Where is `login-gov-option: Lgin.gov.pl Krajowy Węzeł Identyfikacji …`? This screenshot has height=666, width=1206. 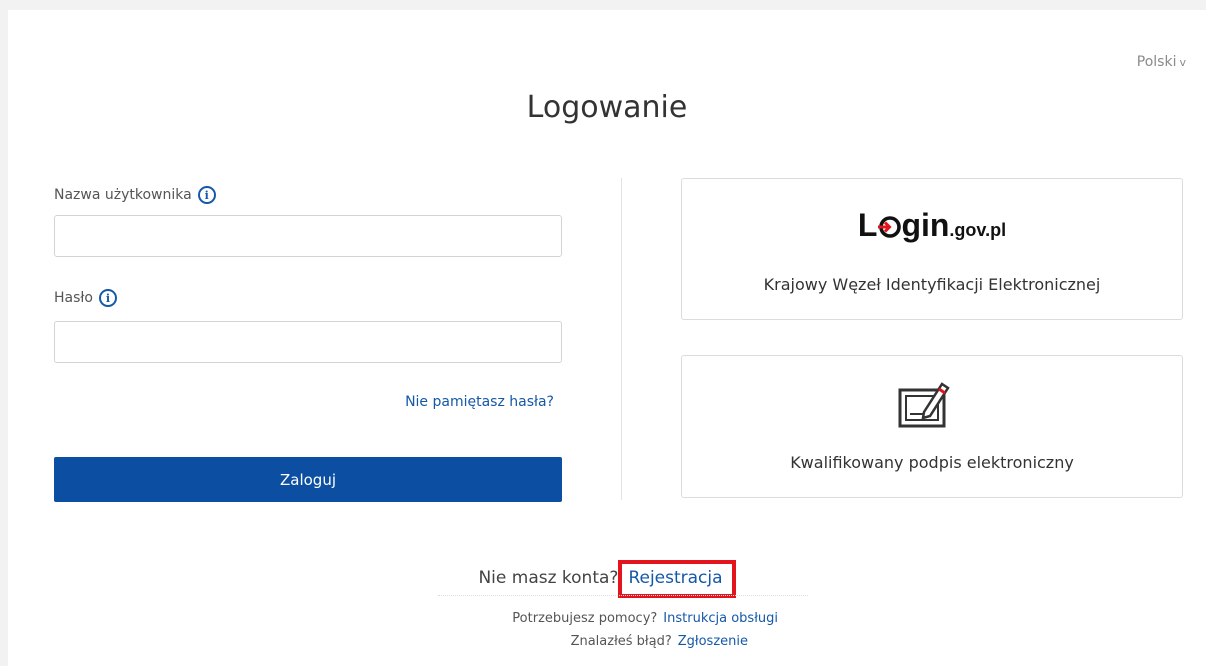 login-gov-option: Lgin.gov.pl Krajowy Węzeł Identyfikacji … is located at coordinates (932, 249).